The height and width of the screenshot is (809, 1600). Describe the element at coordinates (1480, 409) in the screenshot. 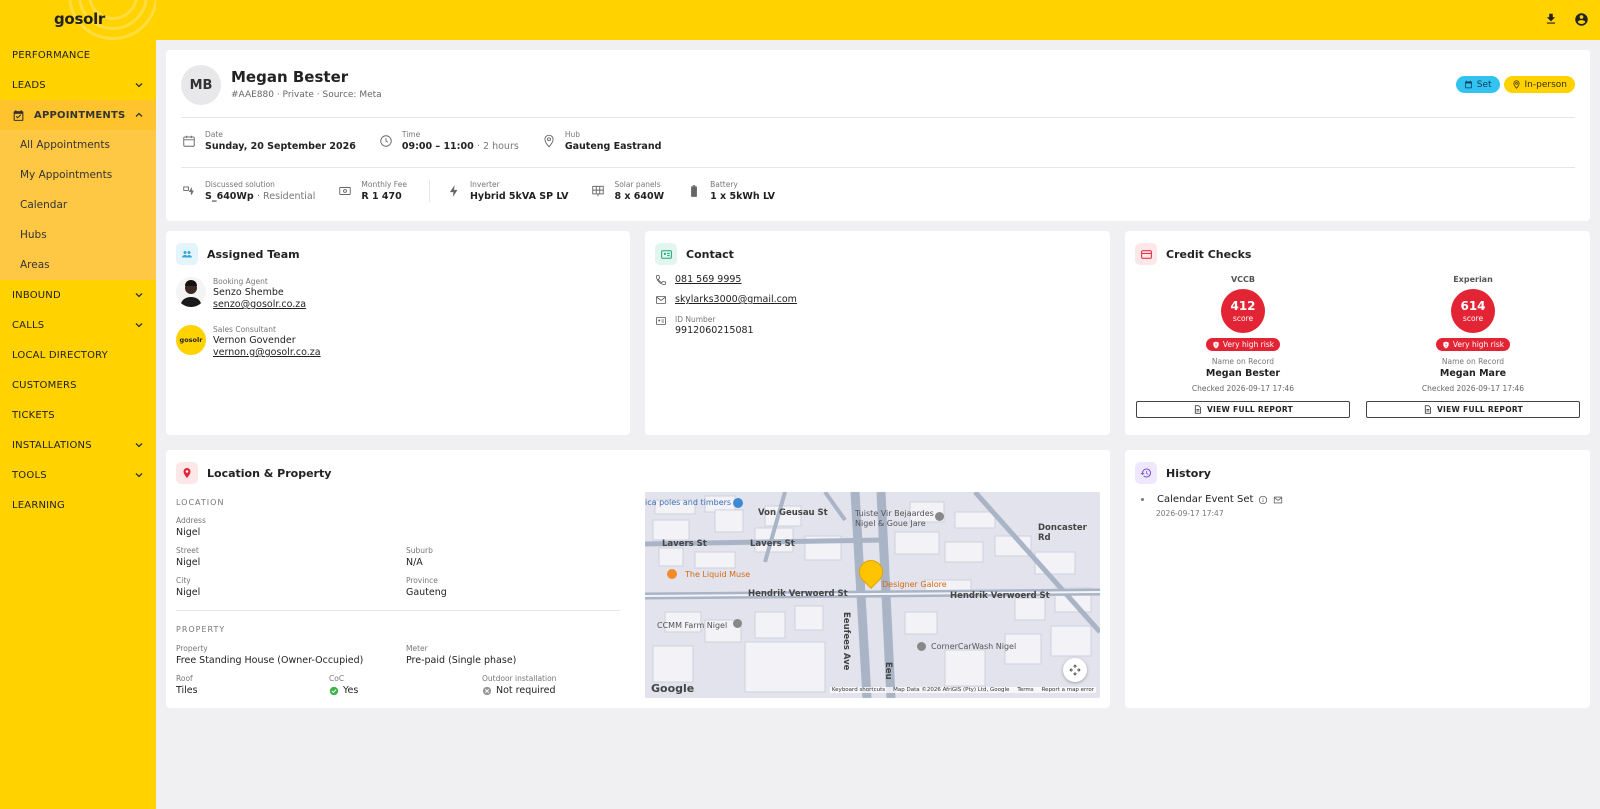

I see `button-label: VIEW FULL REPORT` at that location.